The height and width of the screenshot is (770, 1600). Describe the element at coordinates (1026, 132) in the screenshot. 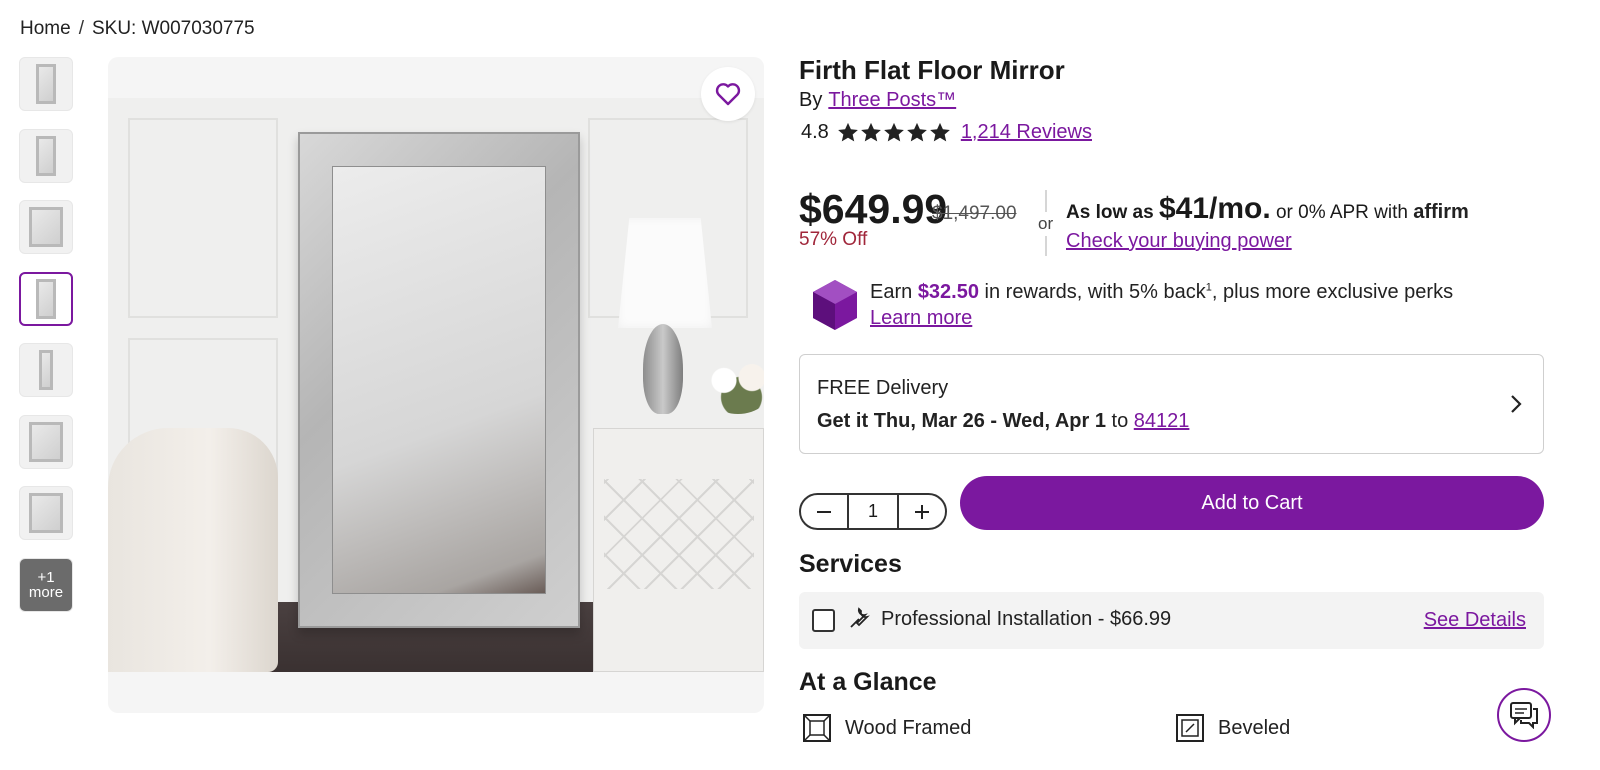

I see `reviews-link: 1,214 Reviews` at that location.